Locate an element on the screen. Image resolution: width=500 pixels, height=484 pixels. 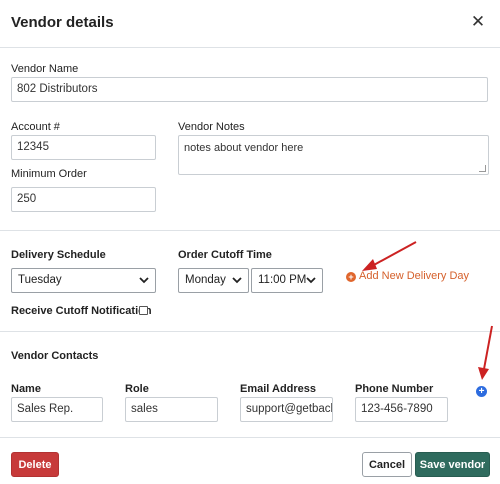
annotation-arrows is located at coordinates (427, 310).